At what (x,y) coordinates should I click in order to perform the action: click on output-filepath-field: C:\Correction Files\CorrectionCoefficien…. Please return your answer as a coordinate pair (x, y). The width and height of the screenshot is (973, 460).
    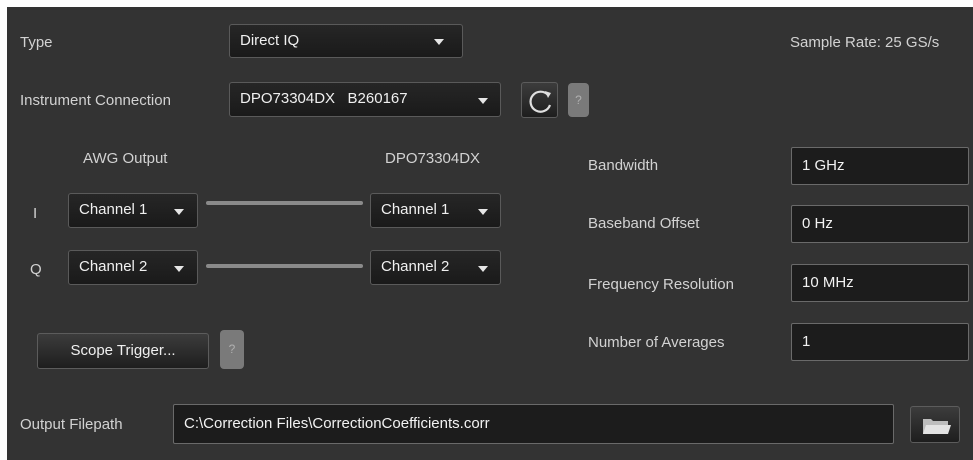
    Looking at the image, I should click on (533, 424).